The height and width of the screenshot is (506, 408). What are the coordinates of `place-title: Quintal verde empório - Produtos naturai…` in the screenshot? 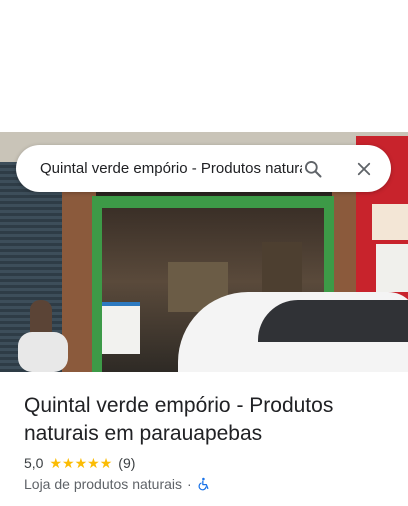 It's located at (179, 419).